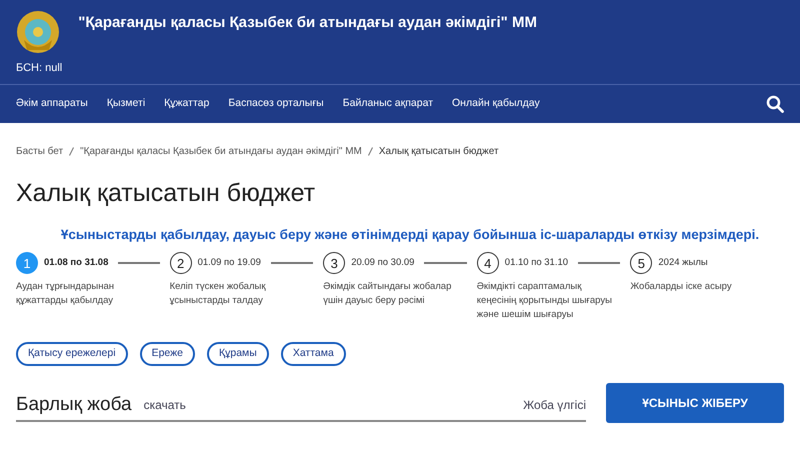 The image size is (800, 450). Describe the element at coordinates (382, 263) in the screenshot. I see `step-date: 20.09 по 30.09` at that location.